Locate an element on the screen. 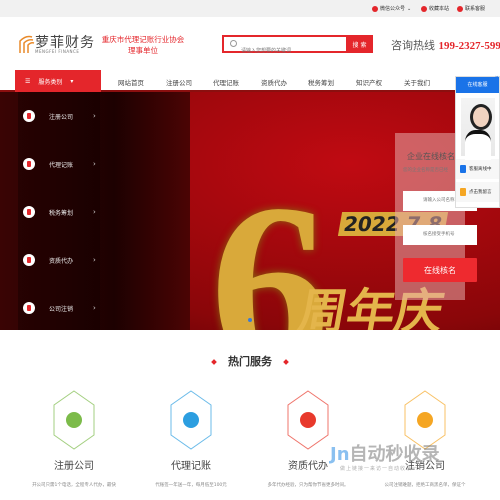 The image size is (500, 500). nav-bookkeeping: 代理记账 is located at coordinates (226, 82).